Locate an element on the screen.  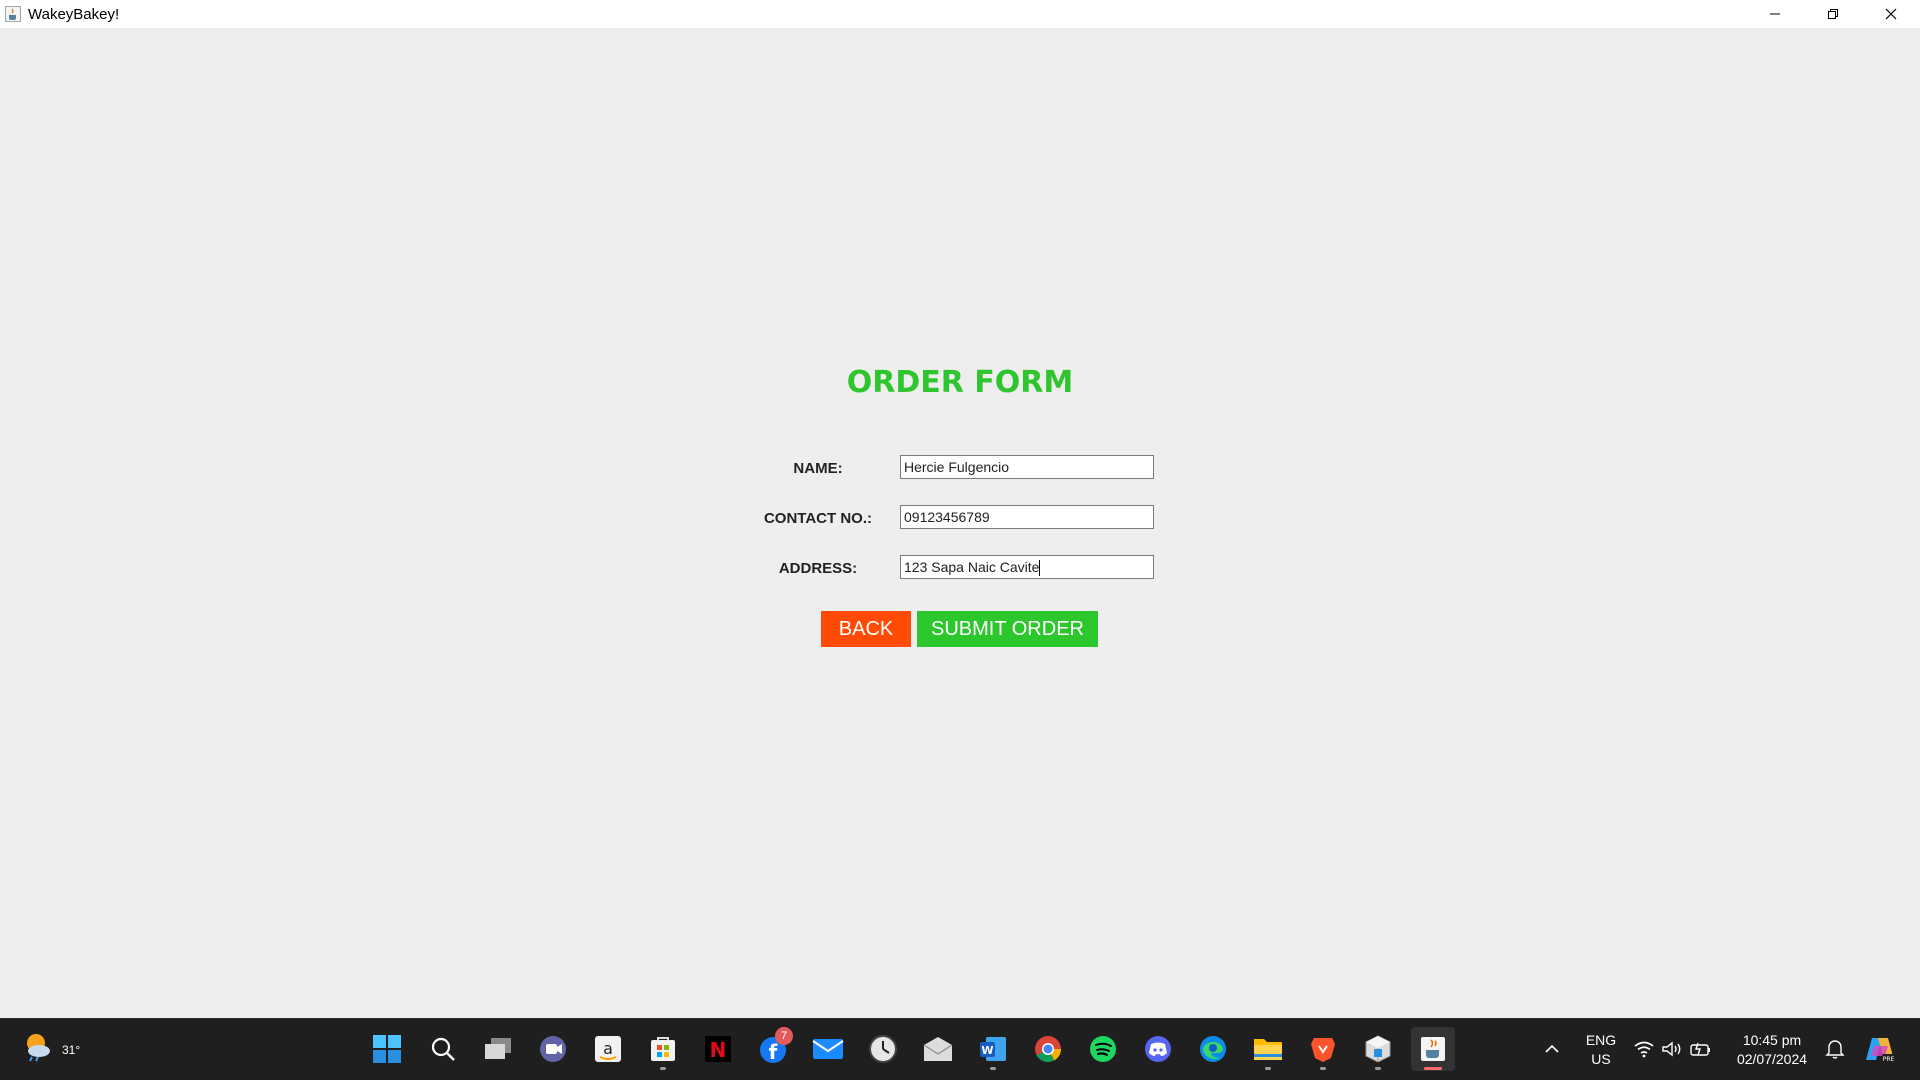
folder-icon is located at coordinates (1268, 1049).